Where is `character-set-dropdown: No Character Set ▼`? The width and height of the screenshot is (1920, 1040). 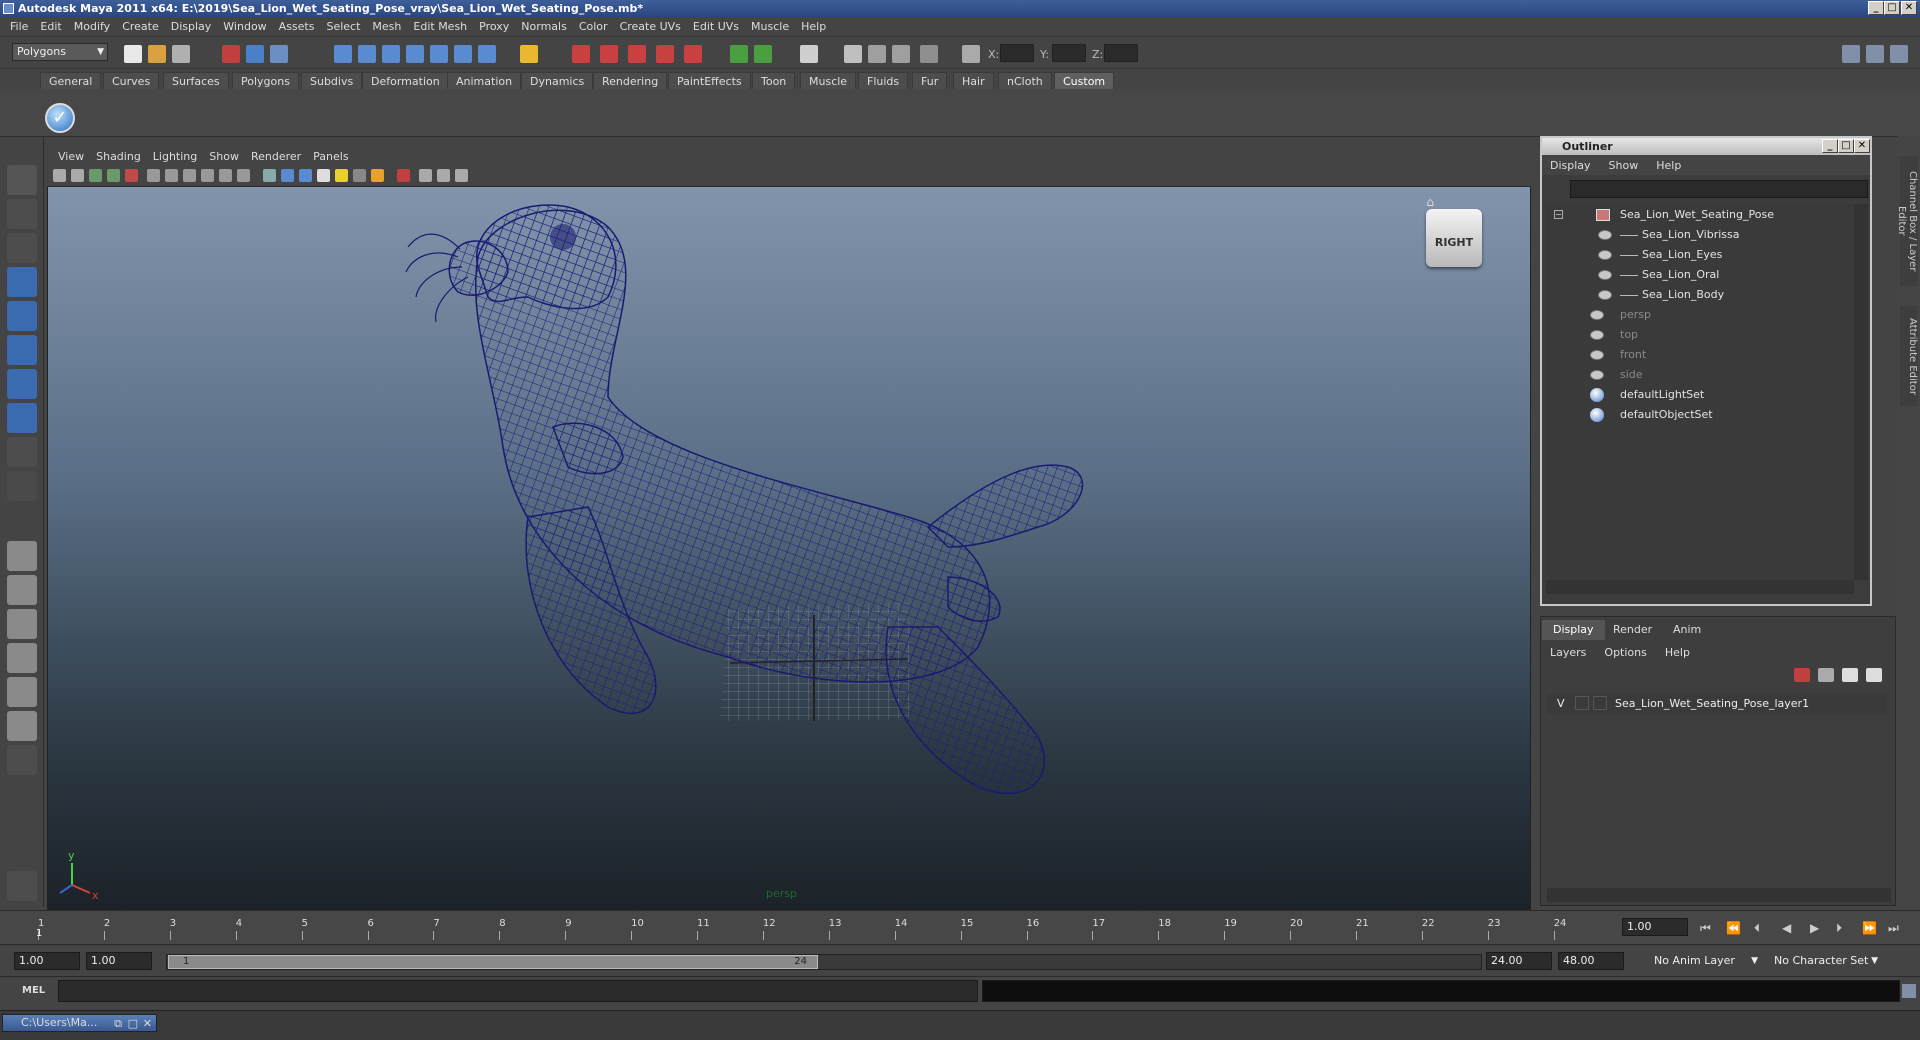
character-set-dropdown: No Character Set ▼ is located at coordinates (1825, 961).